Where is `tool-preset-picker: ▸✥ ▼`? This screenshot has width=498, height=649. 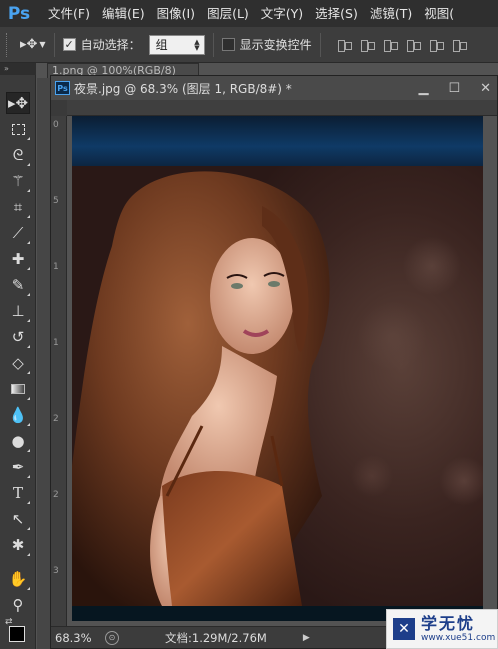
tool-preset-picker: ▸✥ ▼ is located at coordinates (33, 44).